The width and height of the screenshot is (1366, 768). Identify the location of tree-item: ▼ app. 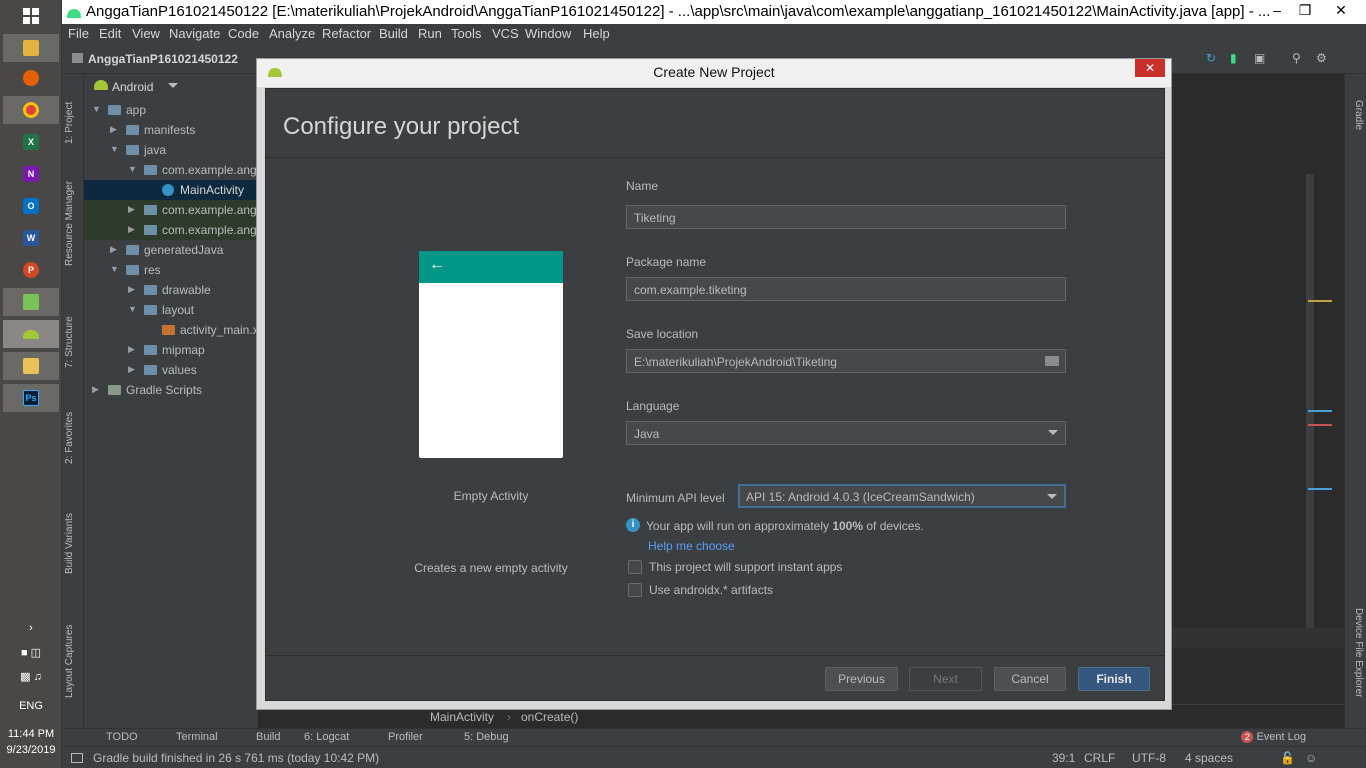
(171, 110).